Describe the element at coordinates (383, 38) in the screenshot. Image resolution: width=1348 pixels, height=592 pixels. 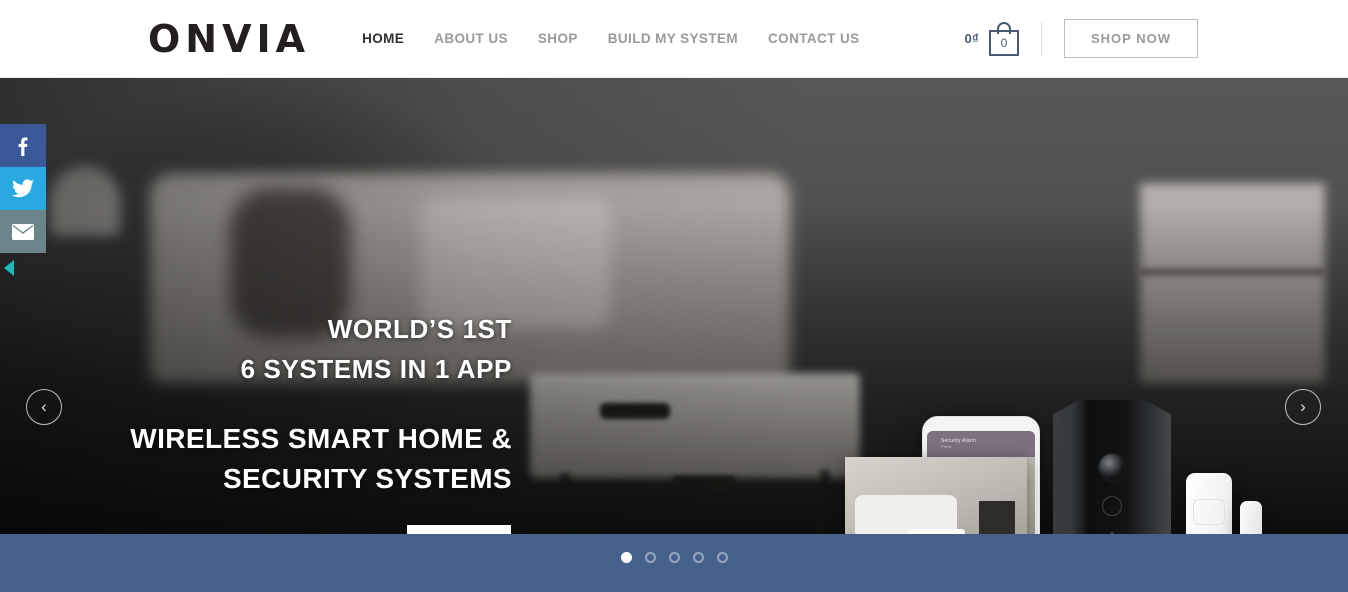
I see `nav-item-home: HOME` at that location.